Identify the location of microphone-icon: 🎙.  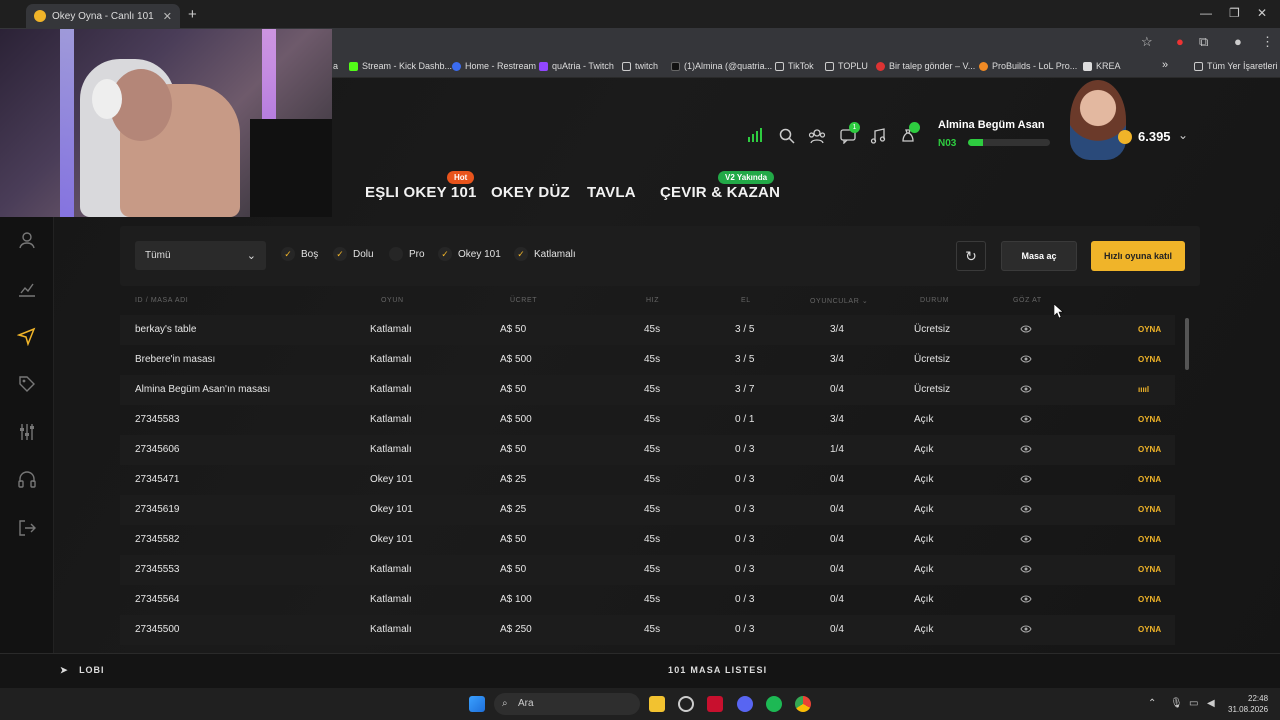
(1176, 703).